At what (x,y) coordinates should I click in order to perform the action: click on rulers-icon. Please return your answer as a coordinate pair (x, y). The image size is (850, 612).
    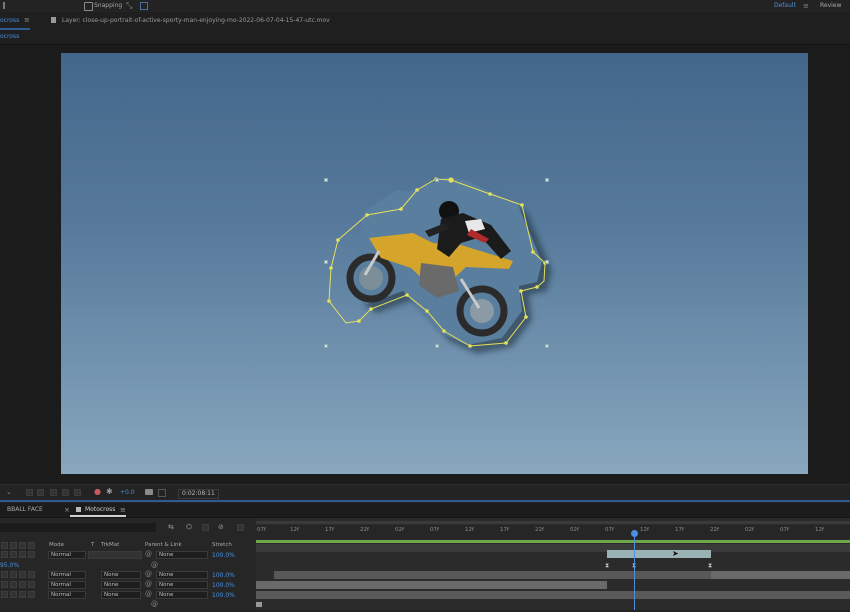
    Looking at the image, I should click on (53, 492).